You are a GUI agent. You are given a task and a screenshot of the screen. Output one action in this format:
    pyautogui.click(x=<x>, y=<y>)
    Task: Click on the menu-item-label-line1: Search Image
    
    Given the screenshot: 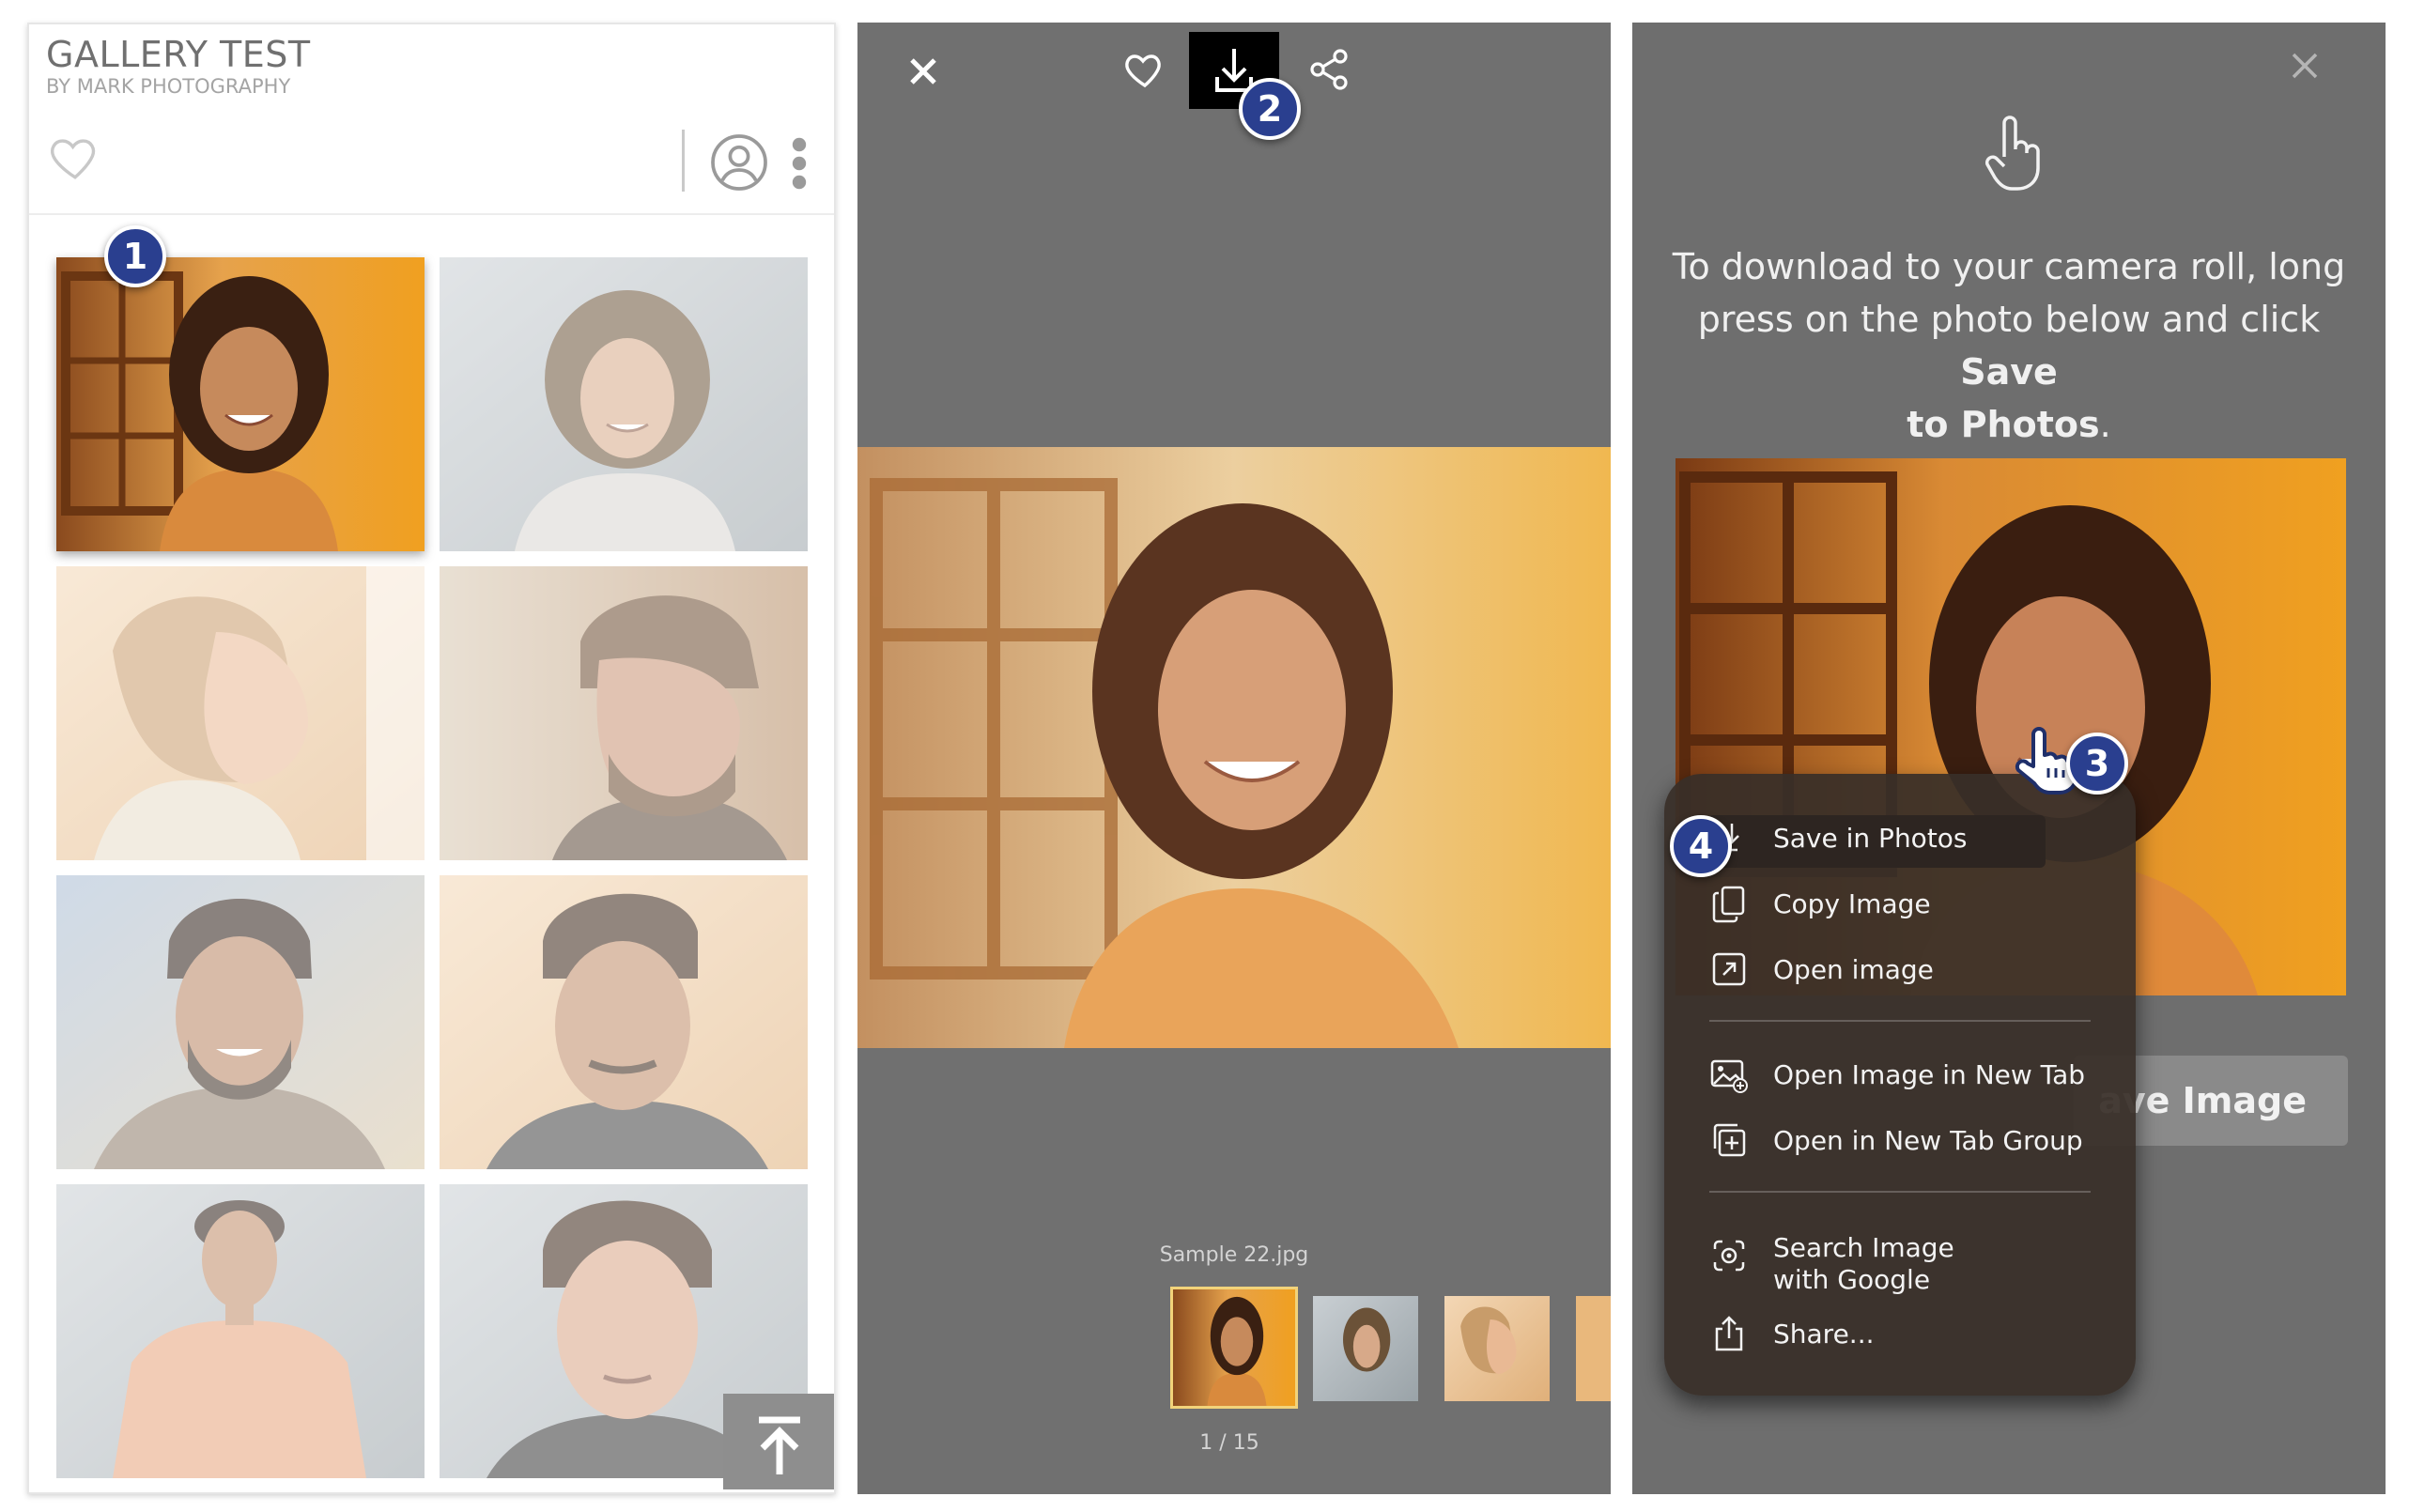 What is the action you would take?
    pyautogui.click(x=1863, y=1247)
    